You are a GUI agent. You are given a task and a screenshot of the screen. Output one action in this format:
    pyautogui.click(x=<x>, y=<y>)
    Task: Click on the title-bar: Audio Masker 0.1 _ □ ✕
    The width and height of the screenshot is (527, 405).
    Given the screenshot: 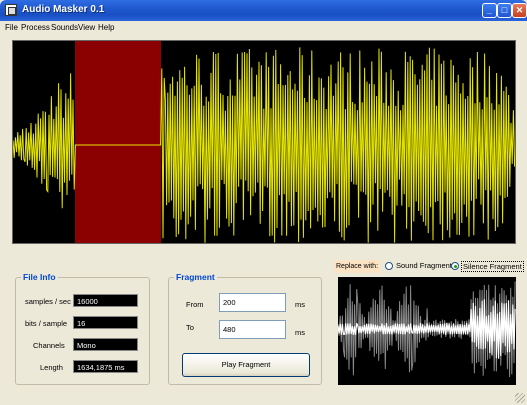 What is the action you would take?
    pyautogui.click(x=263, y=10)
    